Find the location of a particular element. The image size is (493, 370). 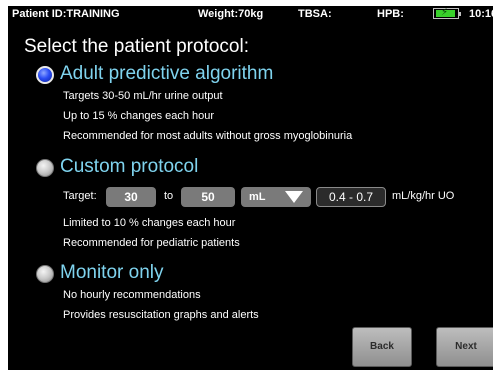

next-button: Next is located at coordinates (464, 347).